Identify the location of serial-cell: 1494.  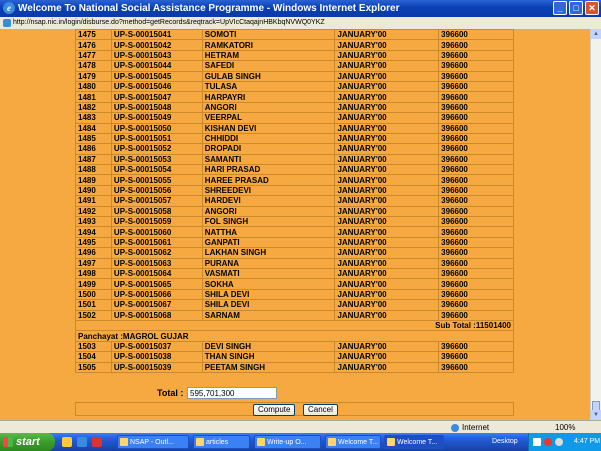
(93, 232).